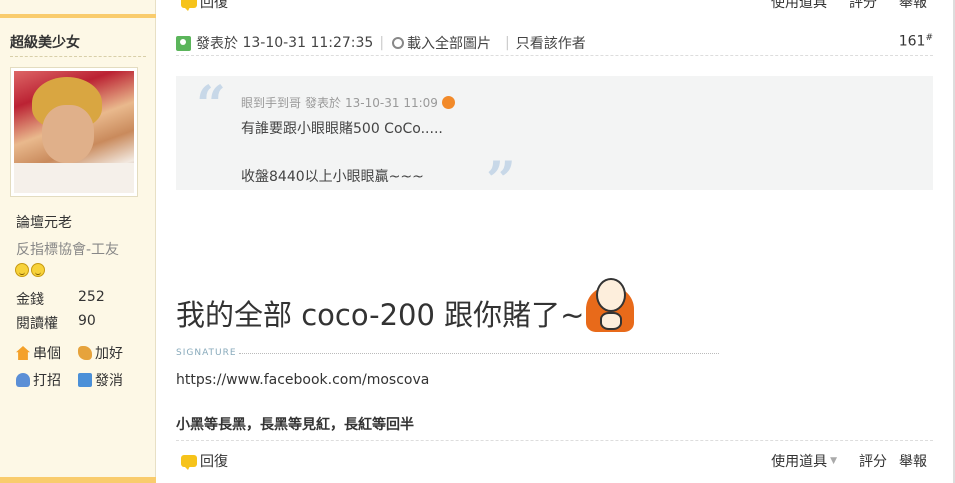  What do you see at coordinates (183, 43) in the screenshot?
I see `online-status-icon` at bounding box center [183, 43].